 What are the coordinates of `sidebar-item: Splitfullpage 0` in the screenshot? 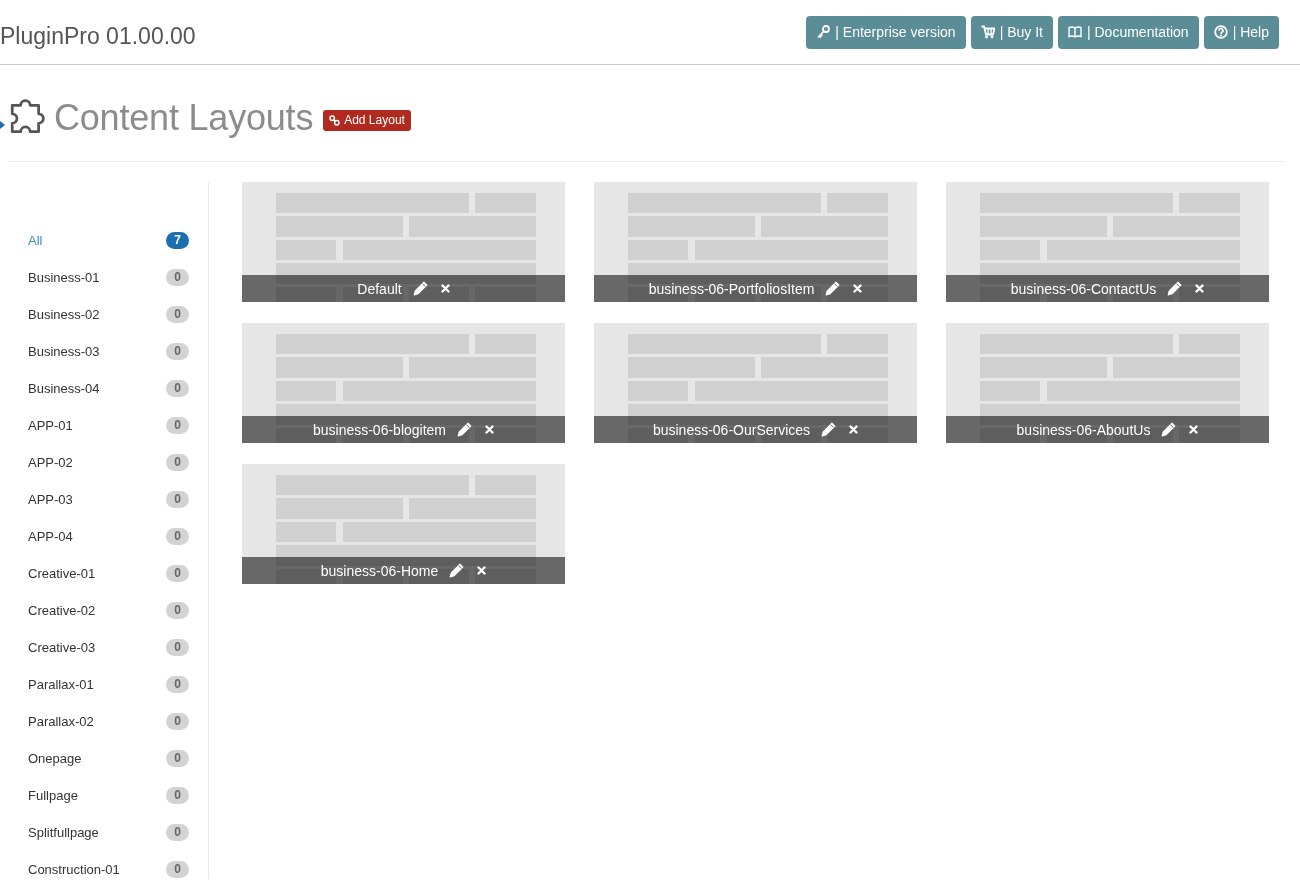 It's located at (104, 832).